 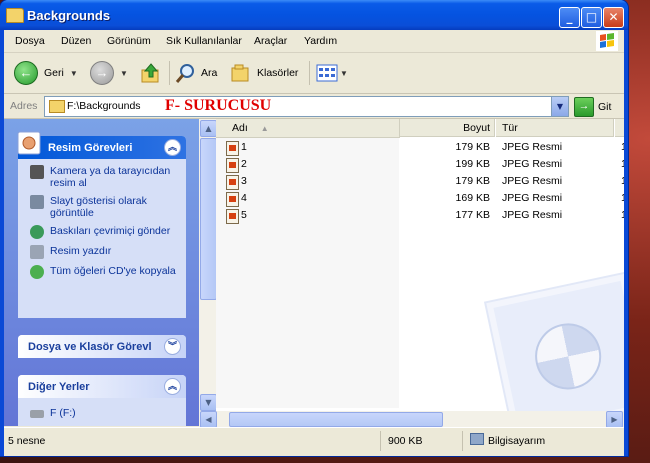 I want to click on status-count: 5 nesne, so click(x=27, y=441).